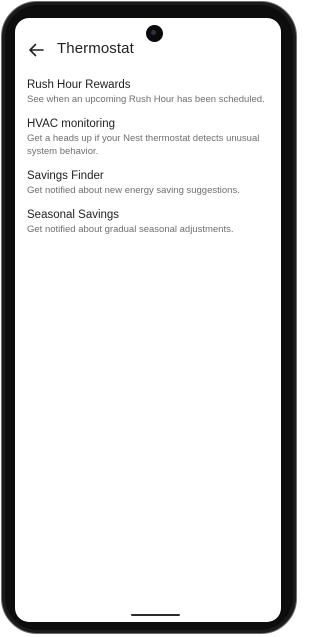 This screenshot has height=637, width=320. Describe the element at coordinates (65, 176) in the screenshot. I see `setting-title: Savings Finder` at that location.